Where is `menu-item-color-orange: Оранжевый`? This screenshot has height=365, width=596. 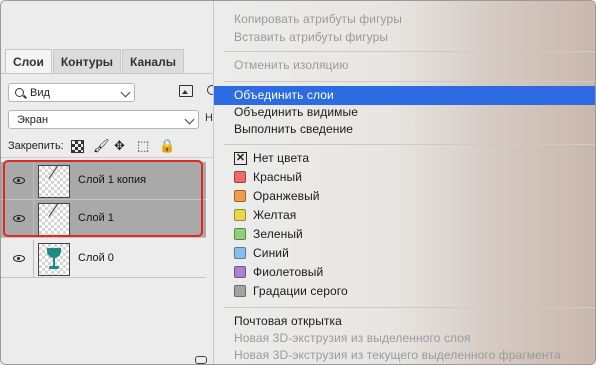 menu-item-color-orange: Оранжевый is located at coordinates (404, 196).